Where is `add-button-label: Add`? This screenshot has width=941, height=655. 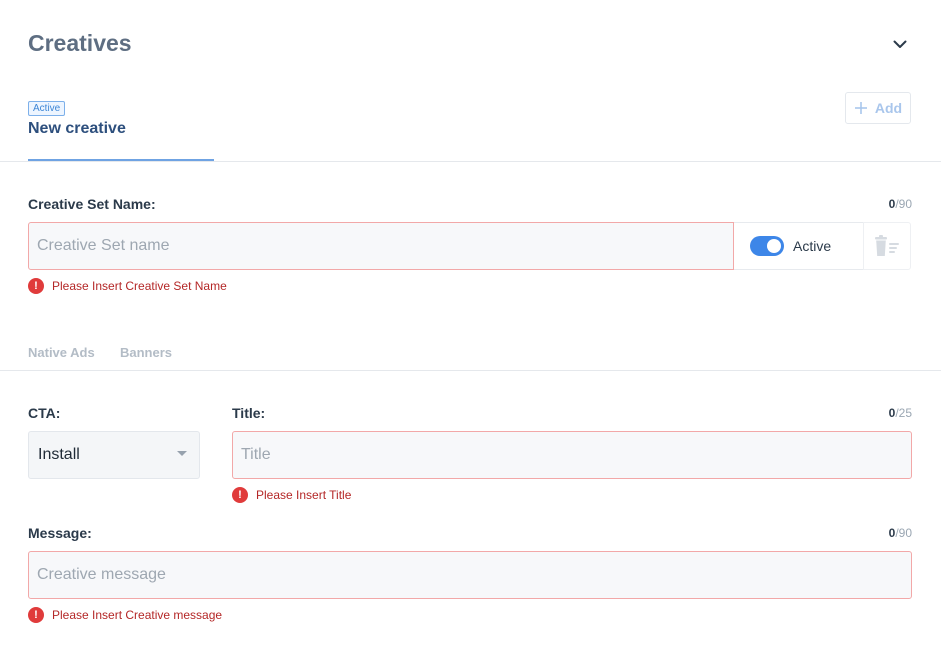 add-button-label: Add is located at coordinates (888, 108).